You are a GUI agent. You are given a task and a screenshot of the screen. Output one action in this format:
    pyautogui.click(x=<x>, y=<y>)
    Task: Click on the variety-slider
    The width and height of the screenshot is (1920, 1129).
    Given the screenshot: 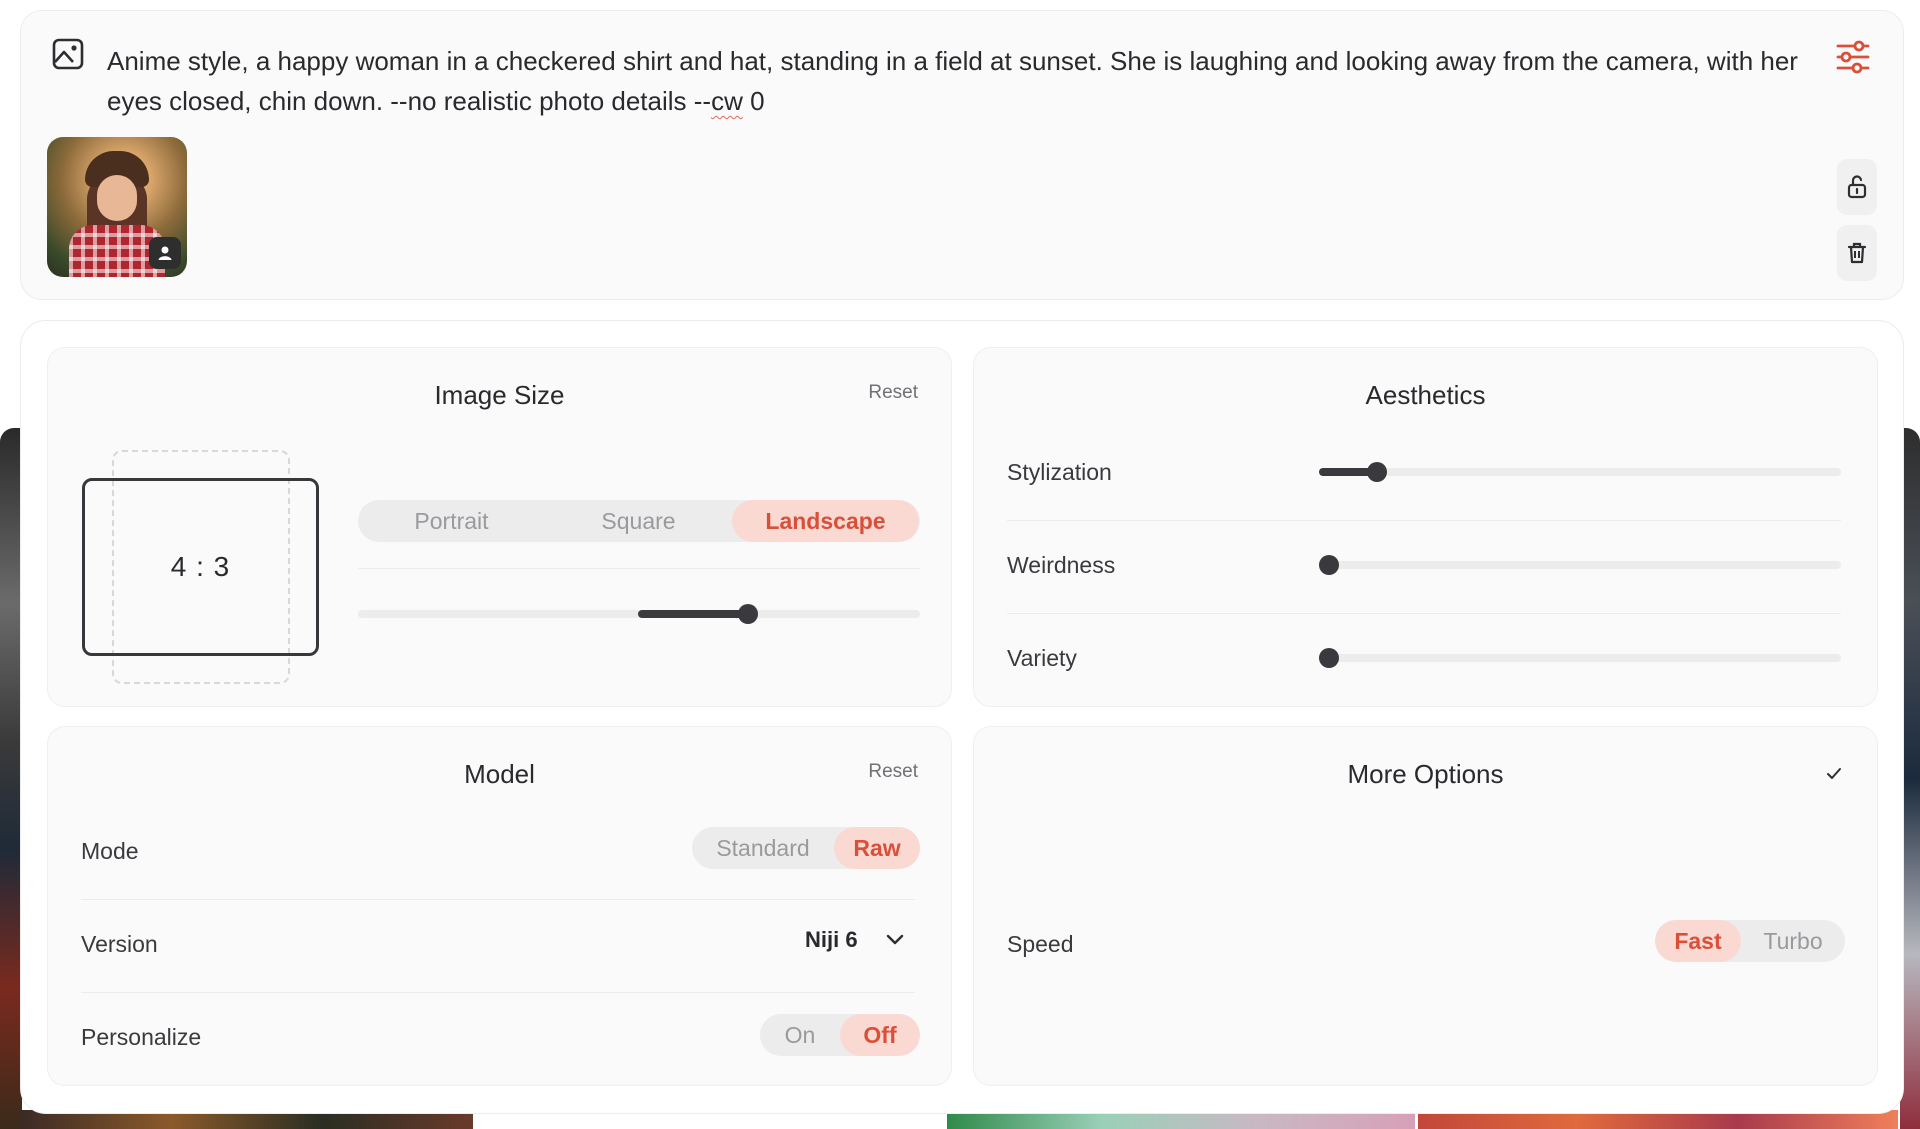 What is the action you would take?
    pyautogui.click(x=1580, y=658)
    